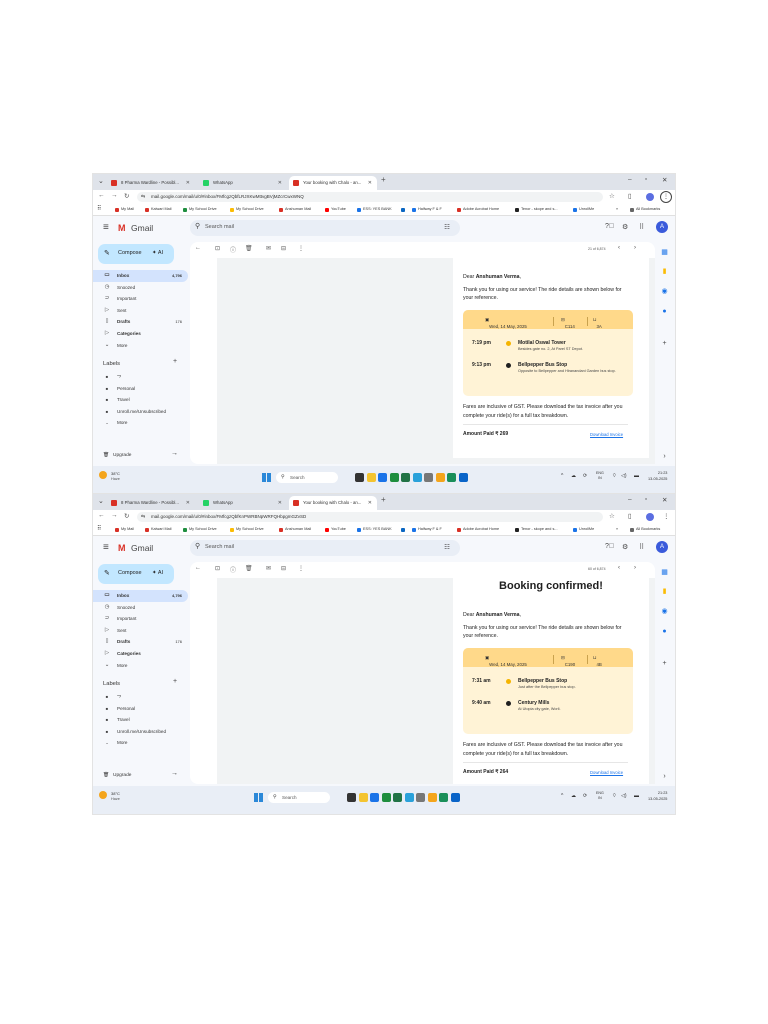  Describe the element at coordinates (383, 179) in the screenshot. I see `new-tab-icon: +` at that location.